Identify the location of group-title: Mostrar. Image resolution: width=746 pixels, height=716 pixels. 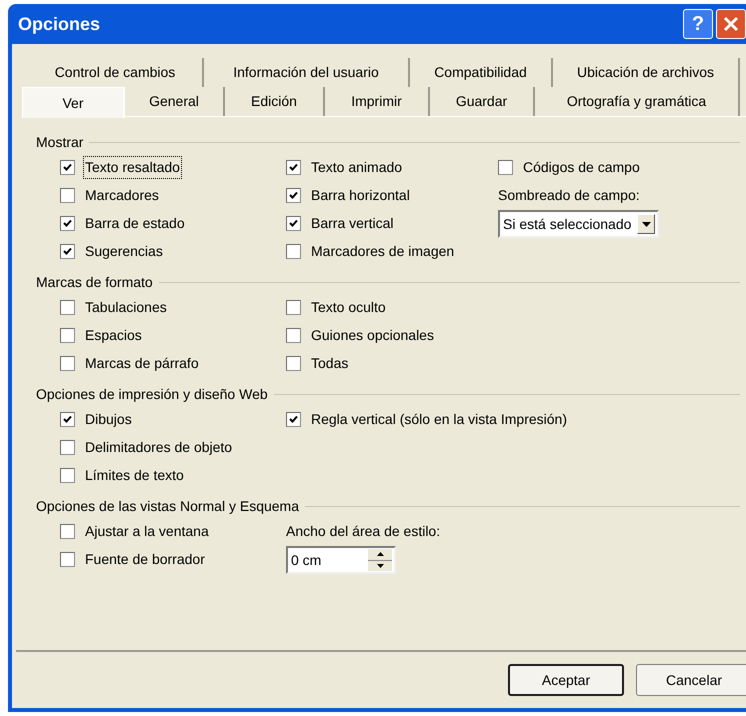
(60, 142).